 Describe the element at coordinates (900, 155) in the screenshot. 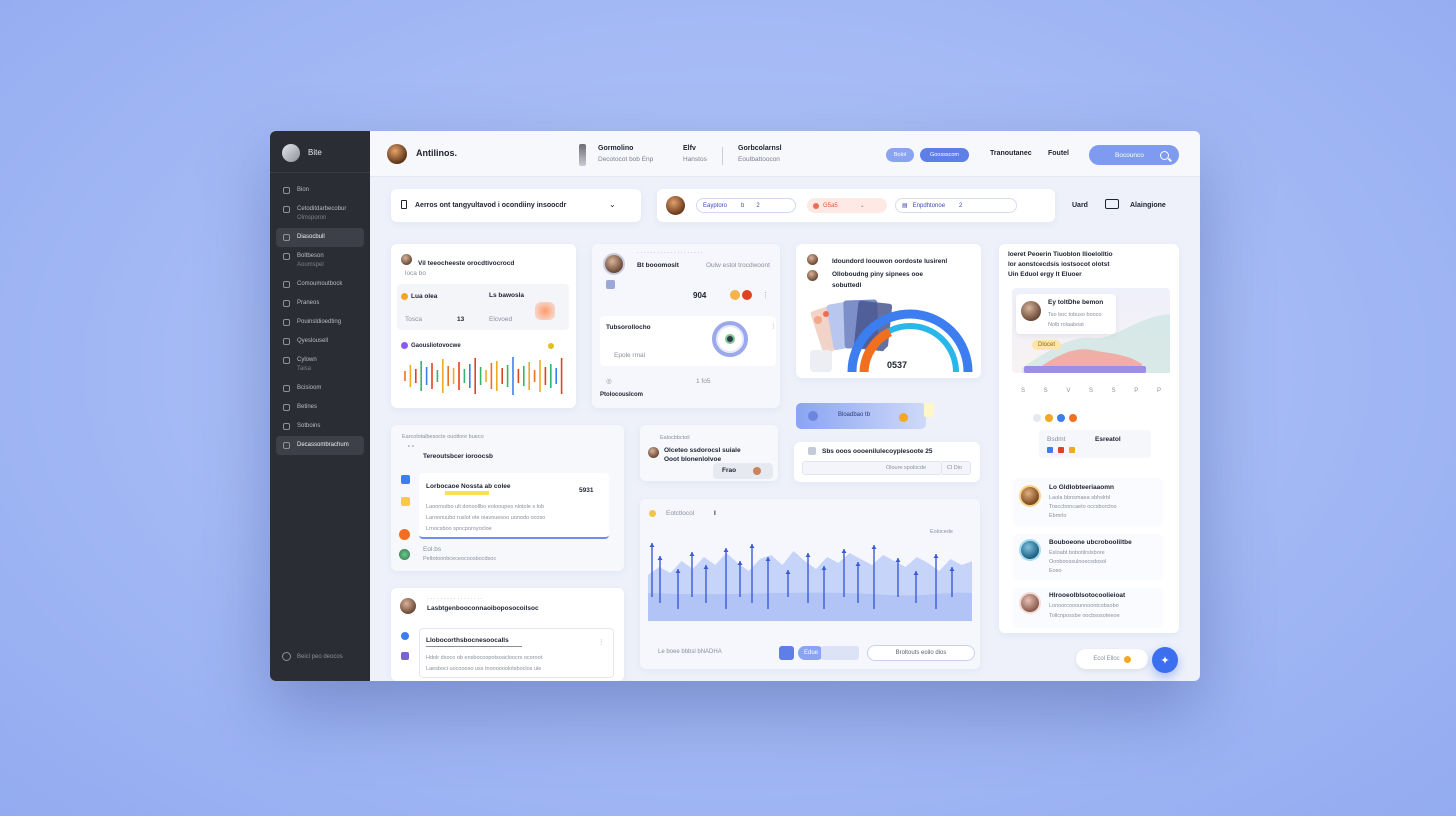

I see `pill-button-1: Bolol` at that location.